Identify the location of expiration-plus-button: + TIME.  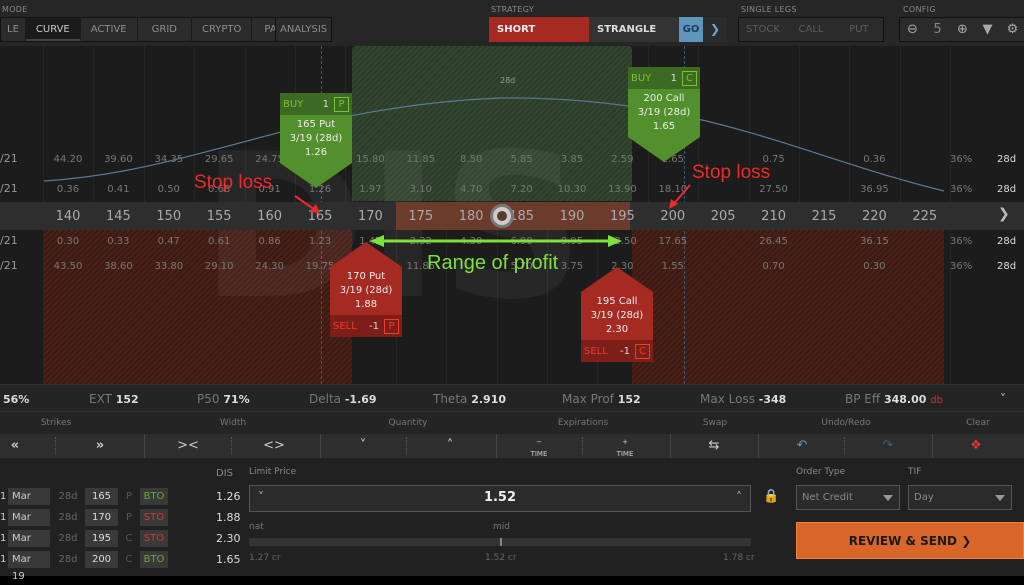
(625, 446).